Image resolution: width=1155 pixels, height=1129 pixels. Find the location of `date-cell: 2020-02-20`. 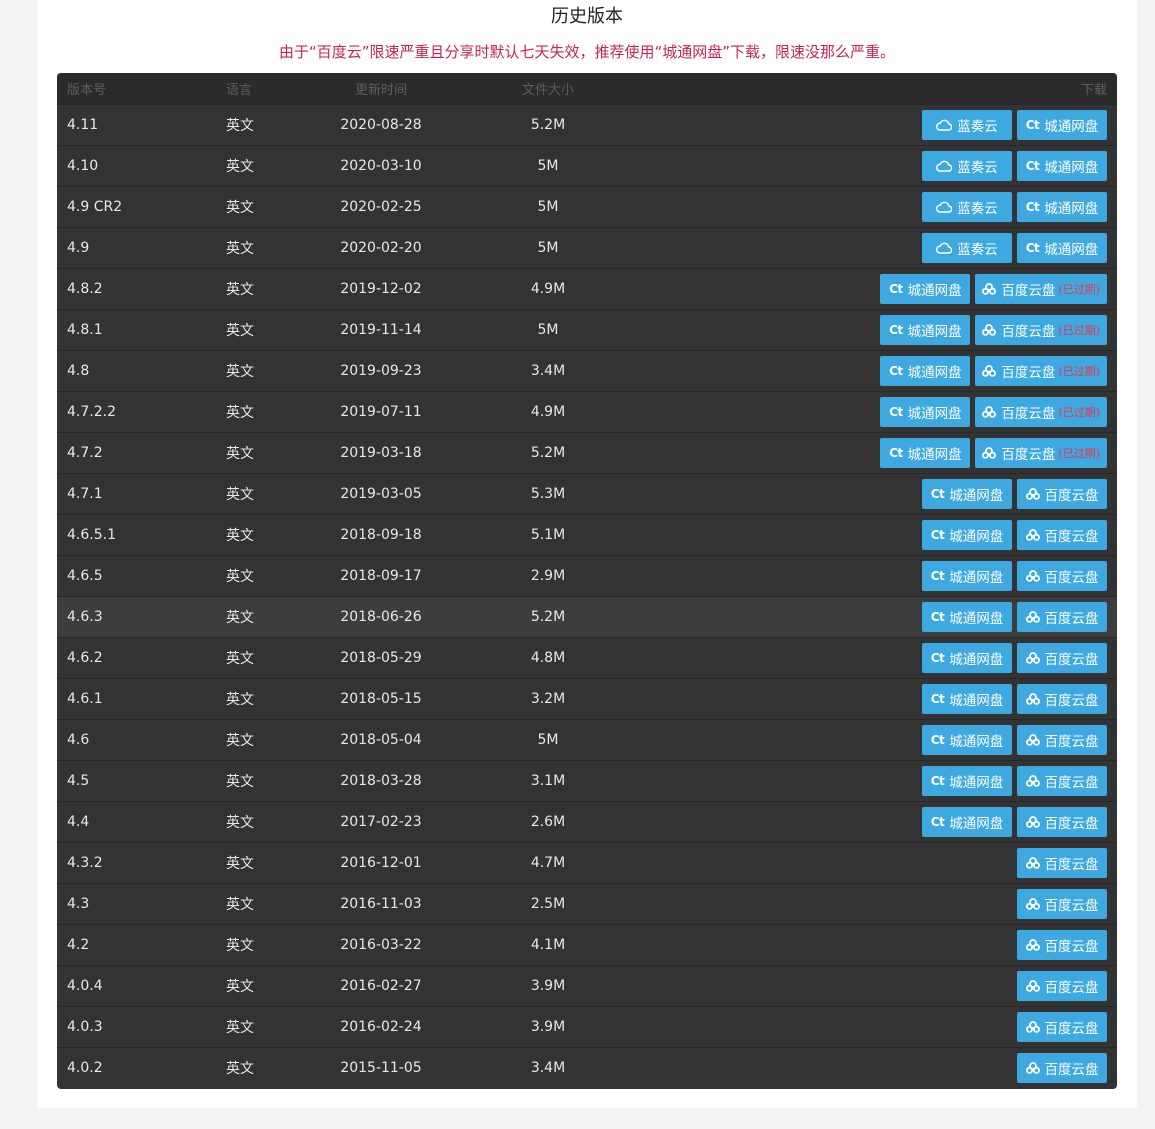

date-cell: 2020-02-20 is located at coordinates (381, 248).